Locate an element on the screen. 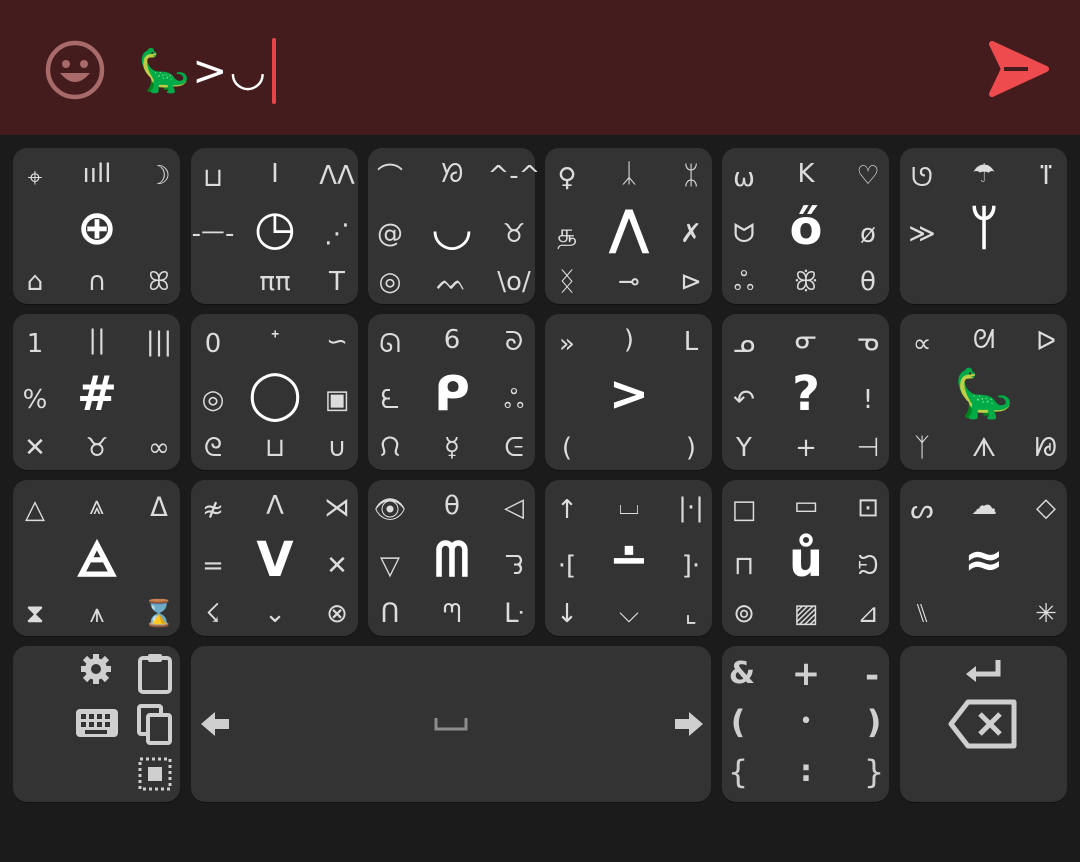 The image size is (1080, 862). symbol-glyph: 0 is located at coordinates (213, 344).